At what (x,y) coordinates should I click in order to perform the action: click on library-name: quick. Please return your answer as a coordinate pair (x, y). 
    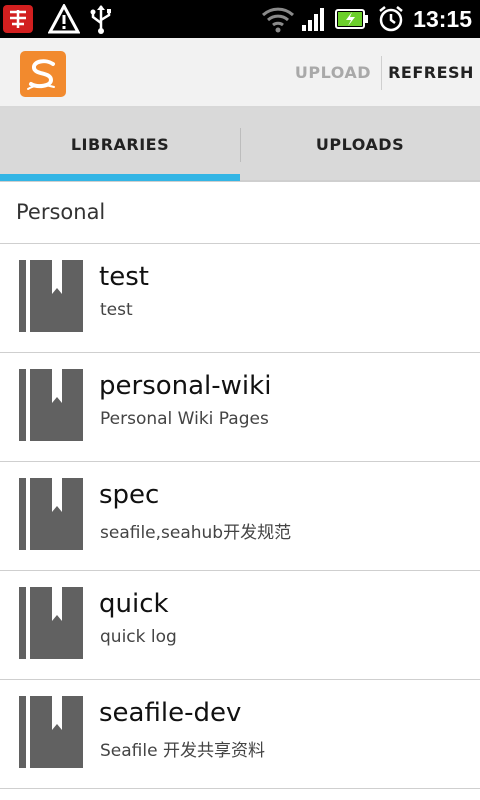
    Looking at the image, I should click on (134, 604).